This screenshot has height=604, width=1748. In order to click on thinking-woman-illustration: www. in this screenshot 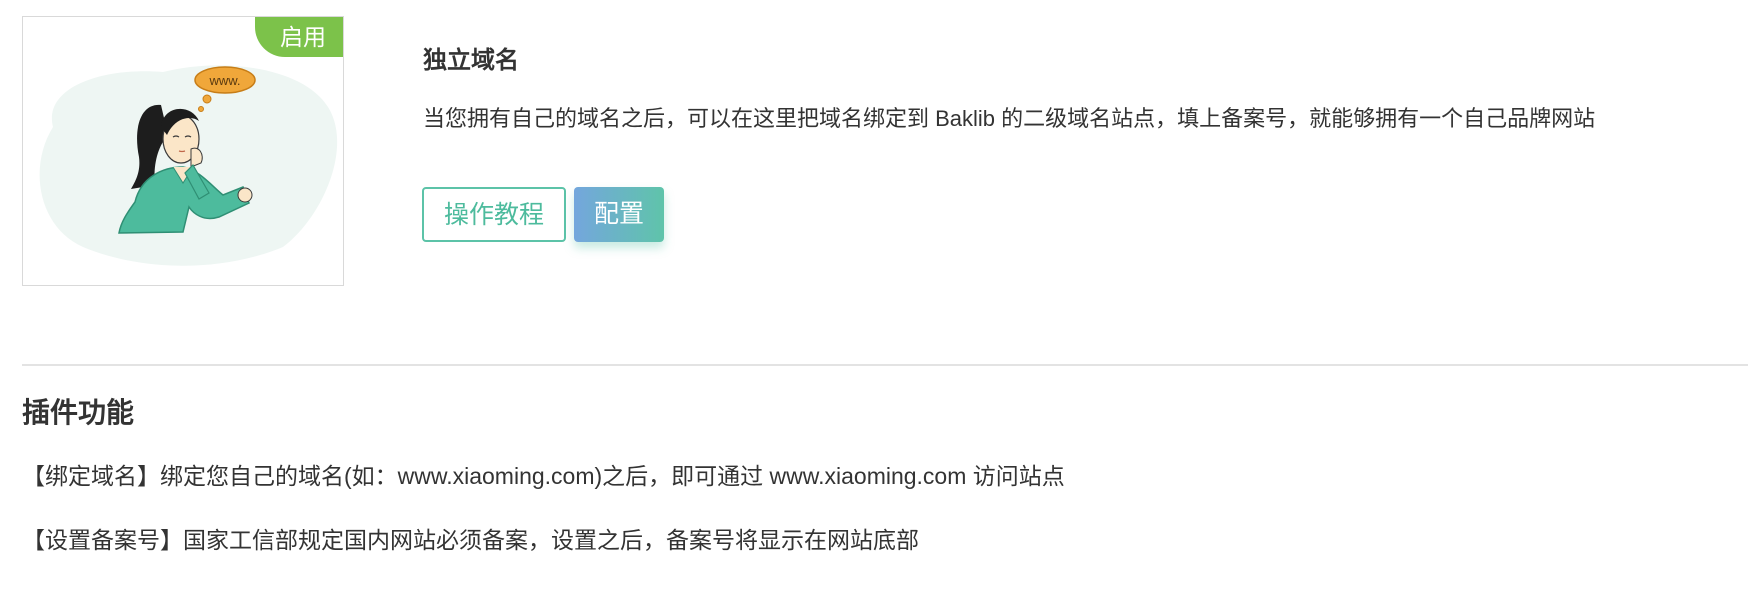, I will do `click(188, 165)`.